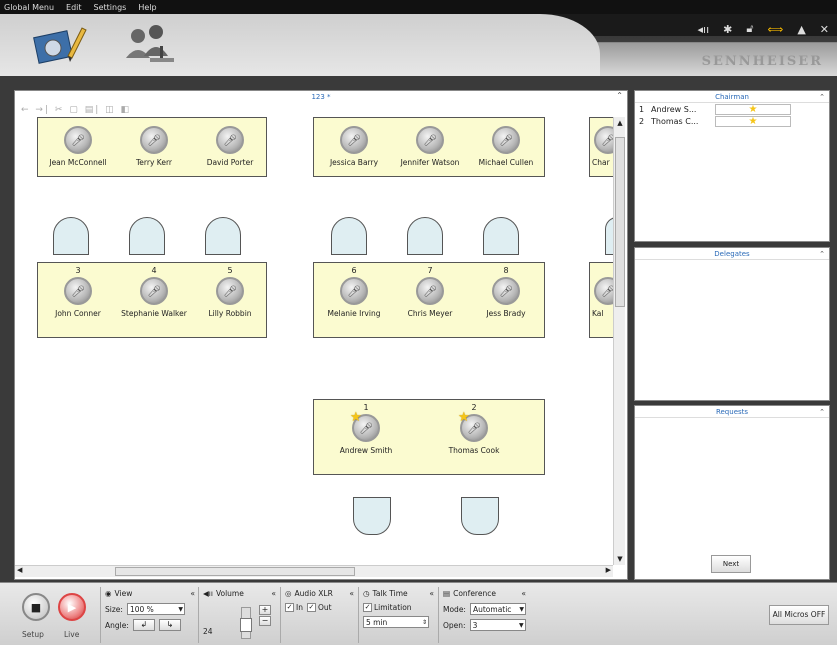 The width and height of the screenshot is (837, 645). I want to click on seat: 🎤︎ Kal, so click(601, 297).